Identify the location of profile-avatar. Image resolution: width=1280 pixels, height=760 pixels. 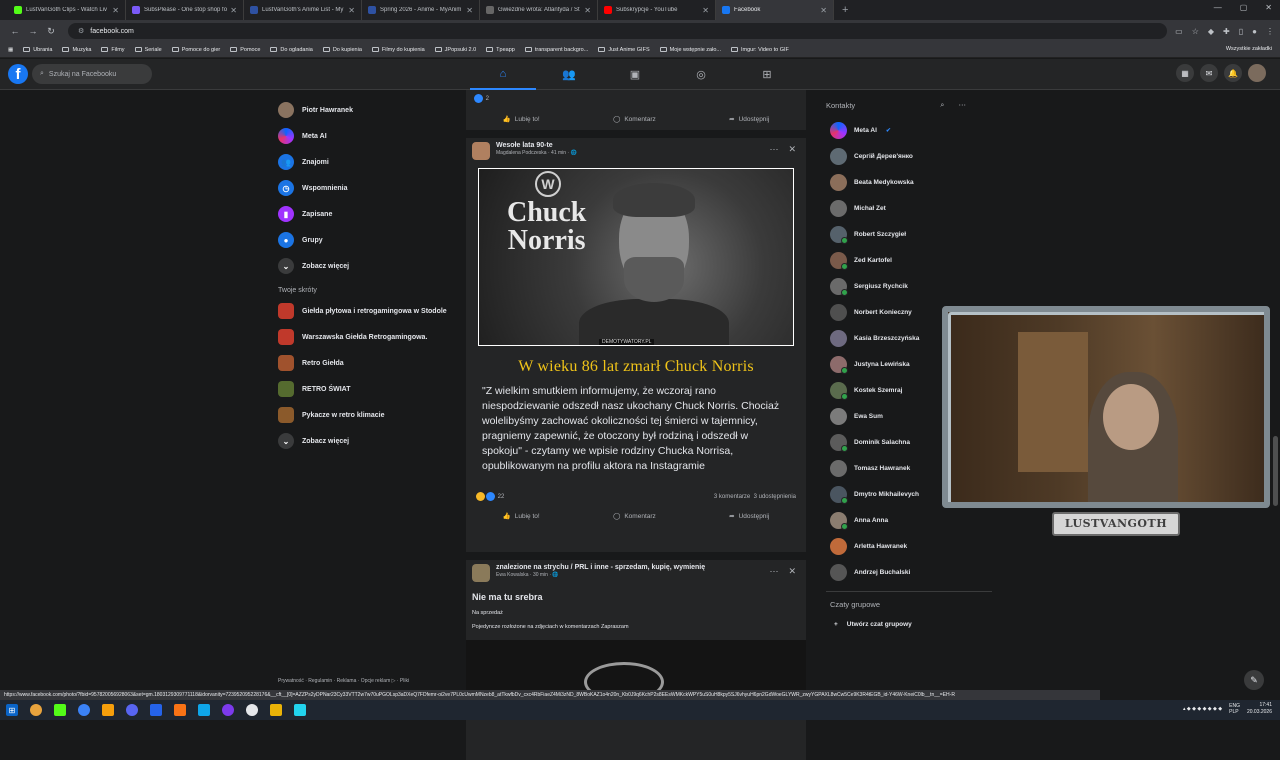
(1257, 73).